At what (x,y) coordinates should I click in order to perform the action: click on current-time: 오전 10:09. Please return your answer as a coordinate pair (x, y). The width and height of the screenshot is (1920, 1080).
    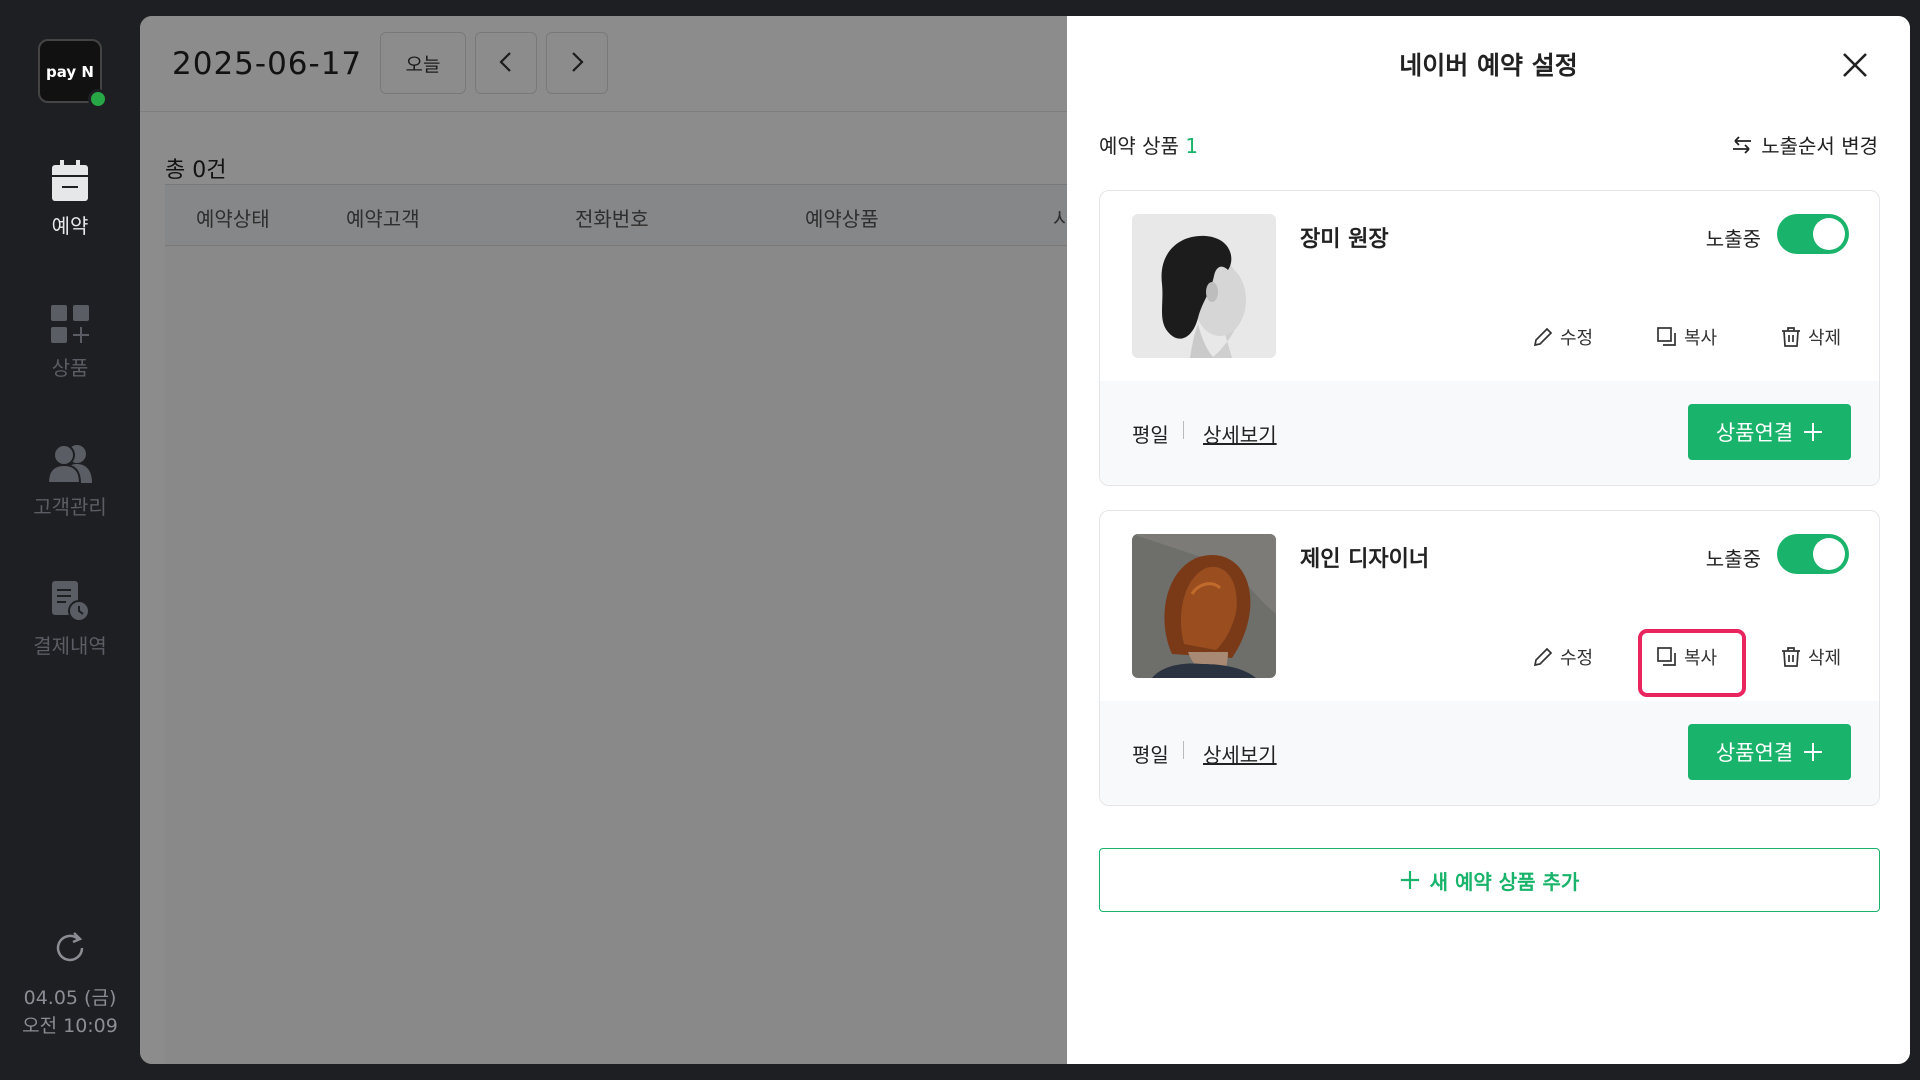
    Looking at the image, I should click on (70, 1026).